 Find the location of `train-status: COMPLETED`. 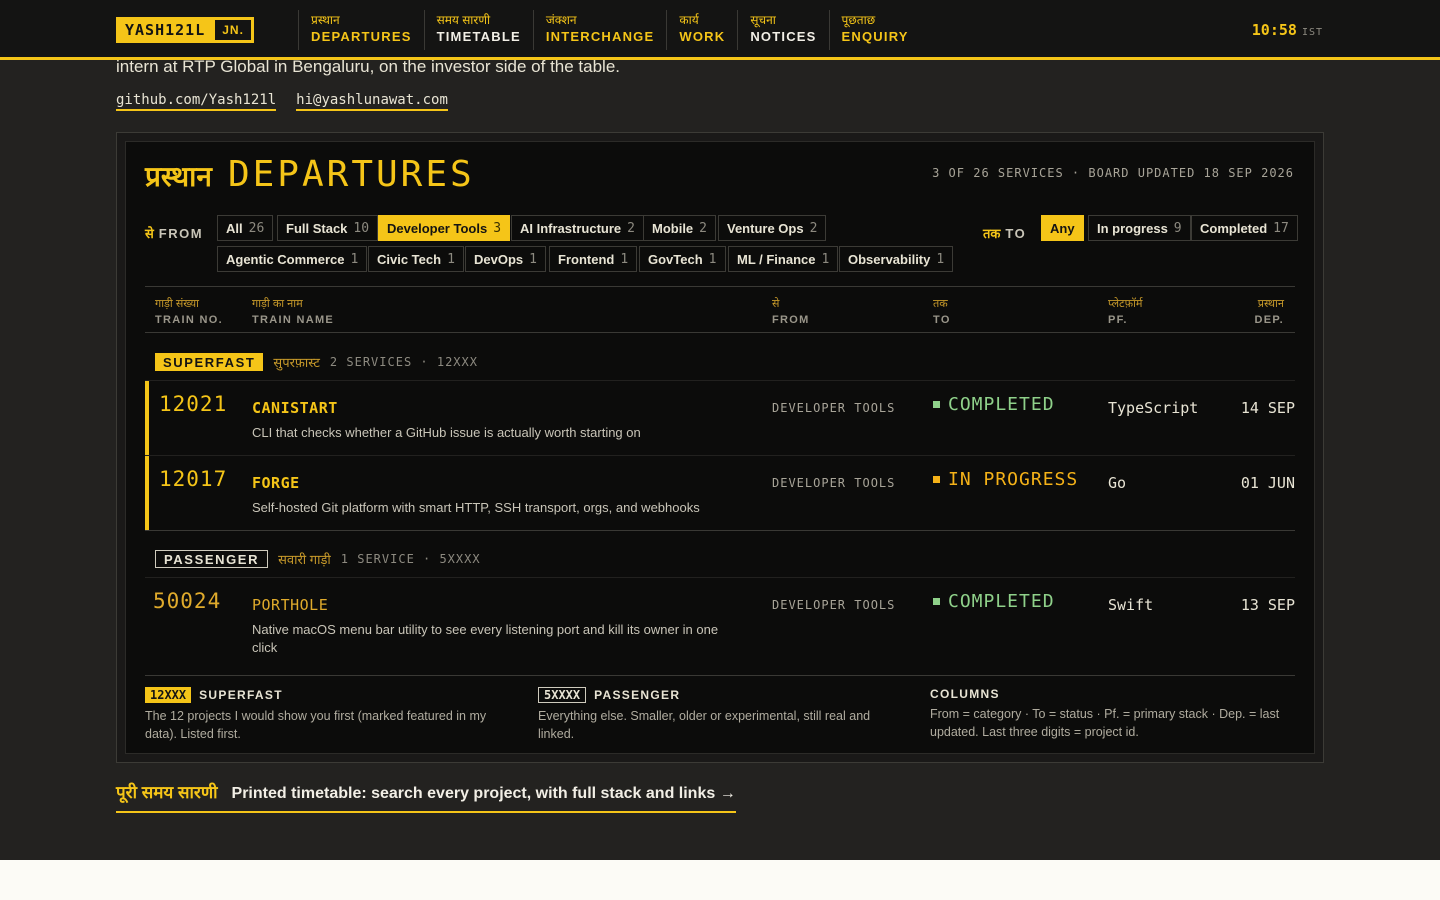

train-status: COMPLETED is located at coordinates (994, 601).